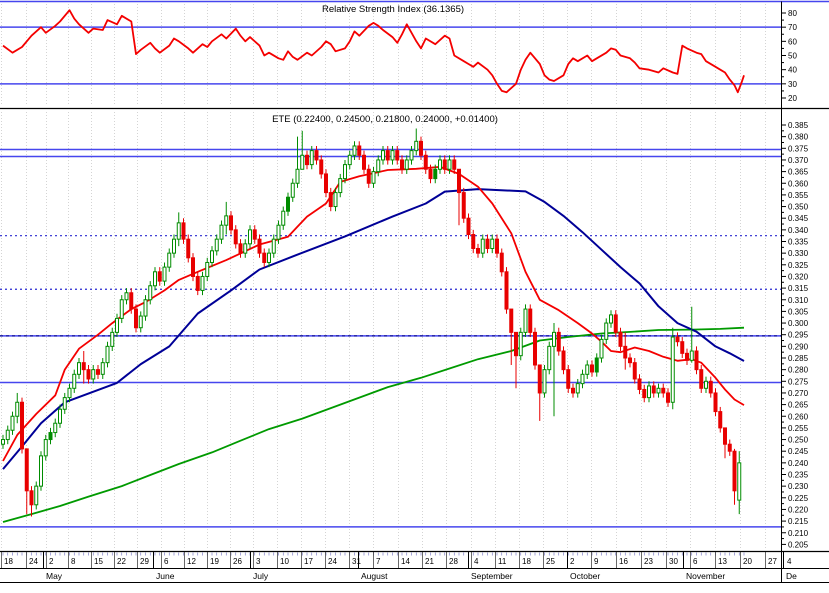 The image size is (829, 593). Describe the element at coordinates (261, 576) in the screenshot. I see `svg-text: July` at that location.